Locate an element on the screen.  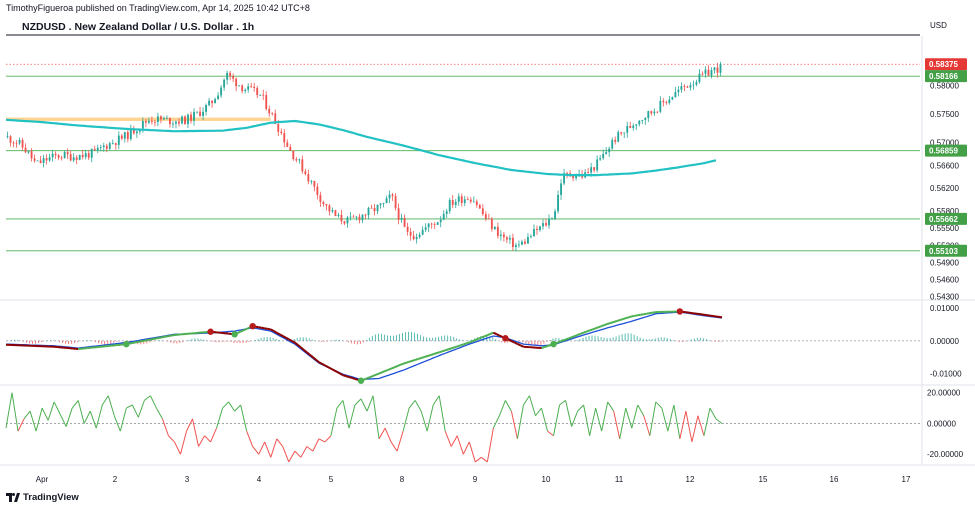
level-badge-text: 0.55103 is located at coordinates (943, 251).